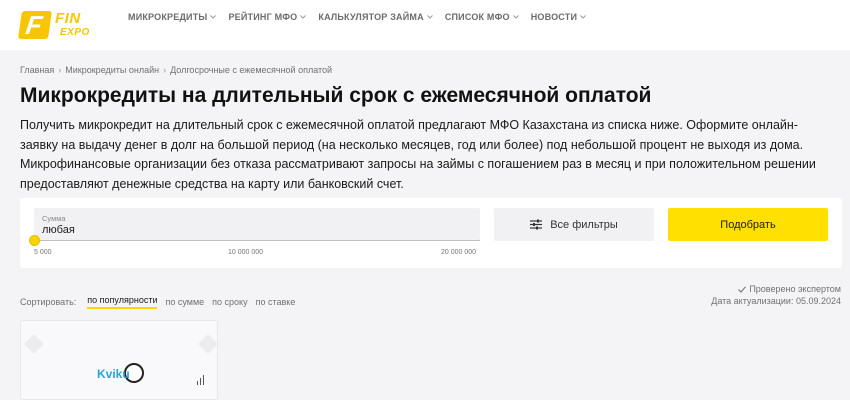 This screenshot has height=400, width=850. I want to click on nav-item-calculator: КАЛЬКУЛЯТОР ЗАЙМА, so click(375, 17).